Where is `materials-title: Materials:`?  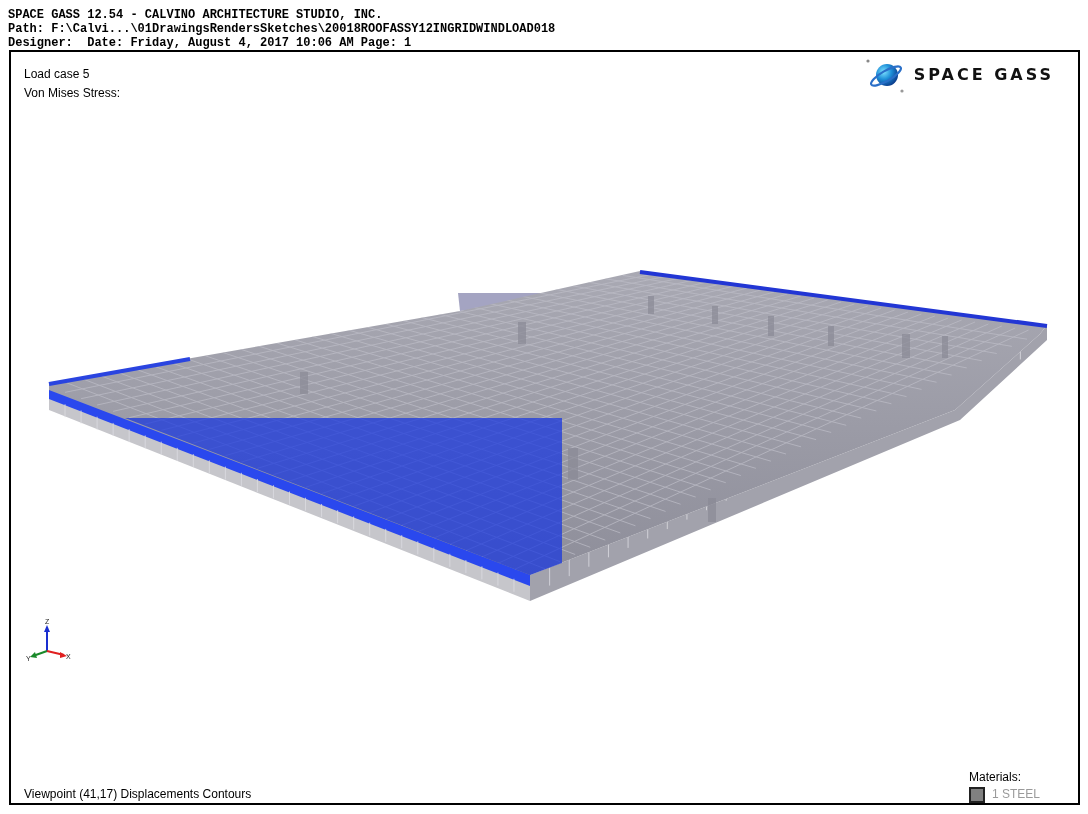
materials-title: Materials: is located at coordinates (994, 777).